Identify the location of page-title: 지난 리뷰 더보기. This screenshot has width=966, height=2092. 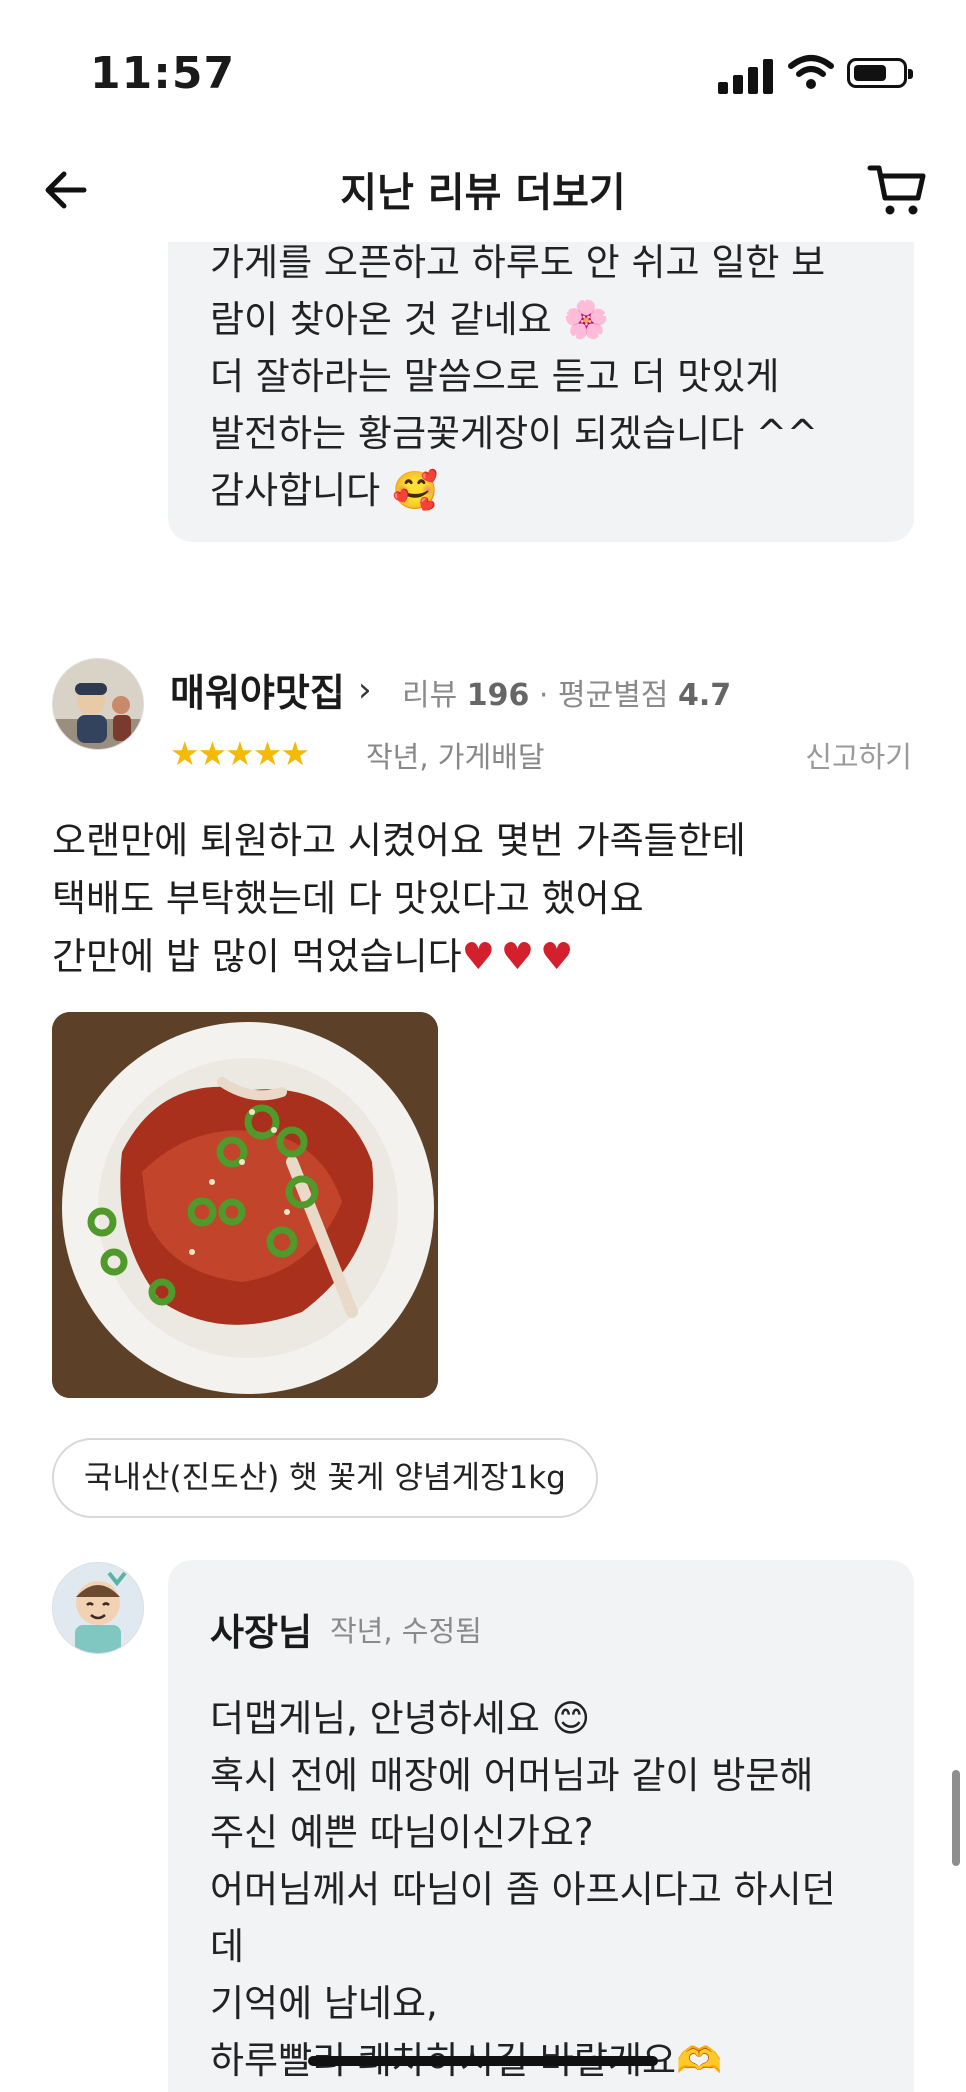
(483, 193).